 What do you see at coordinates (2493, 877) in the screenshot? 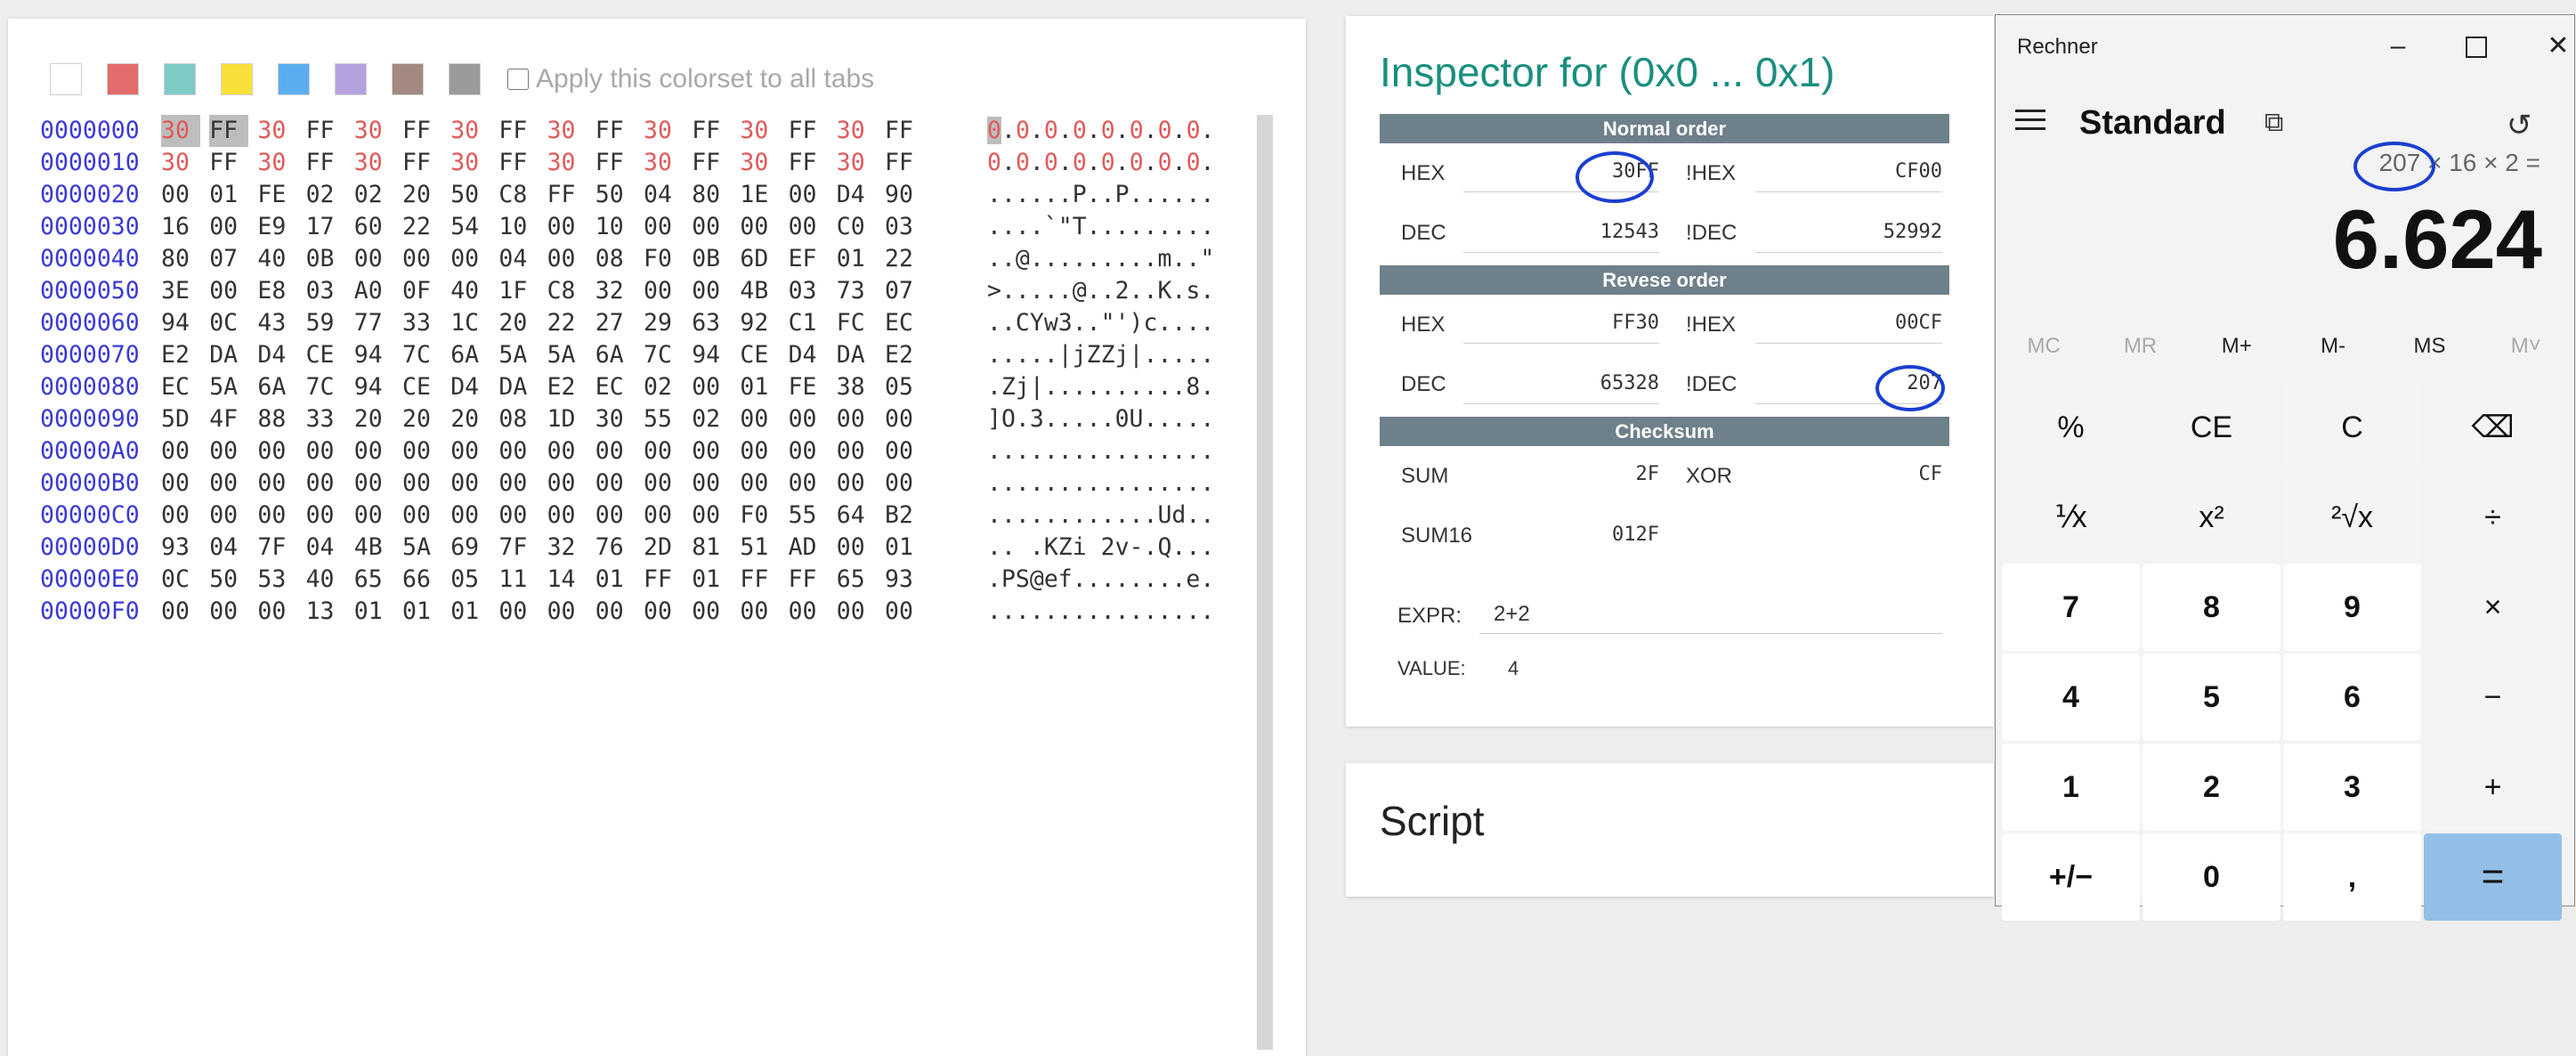
I see `calc-key: =` at bounding box center [2493, 877].